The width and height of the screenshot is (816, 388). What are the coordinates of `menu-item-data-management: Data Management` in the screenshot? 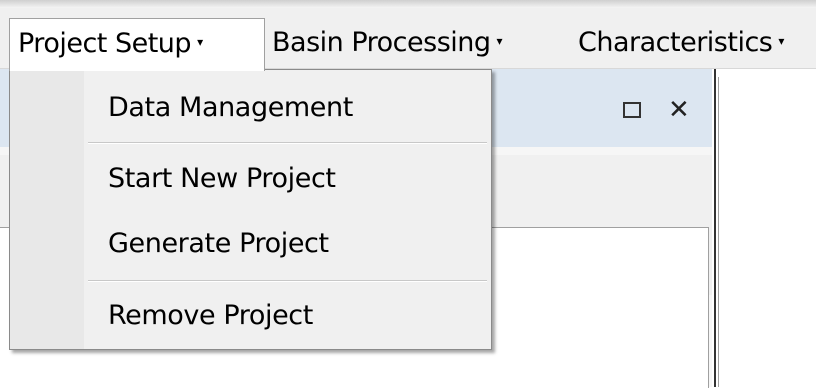 It's located at (230, 108).